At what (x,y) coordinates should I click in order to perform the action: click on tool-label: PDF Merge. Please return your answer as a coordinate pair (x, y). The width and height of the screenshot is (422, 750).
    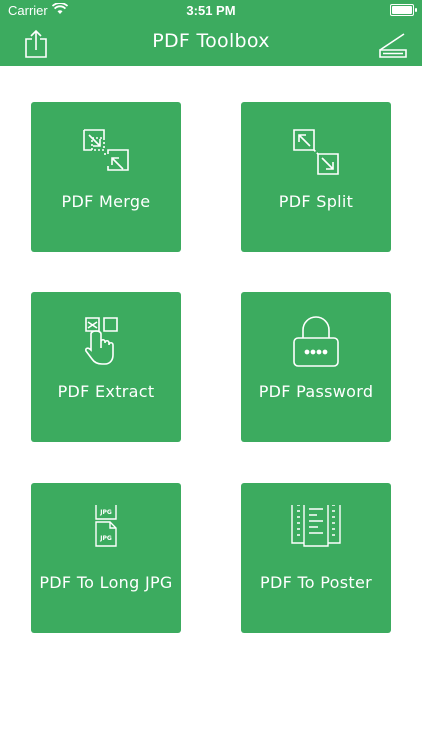
    Looking at the image, I should click on (106, 201).